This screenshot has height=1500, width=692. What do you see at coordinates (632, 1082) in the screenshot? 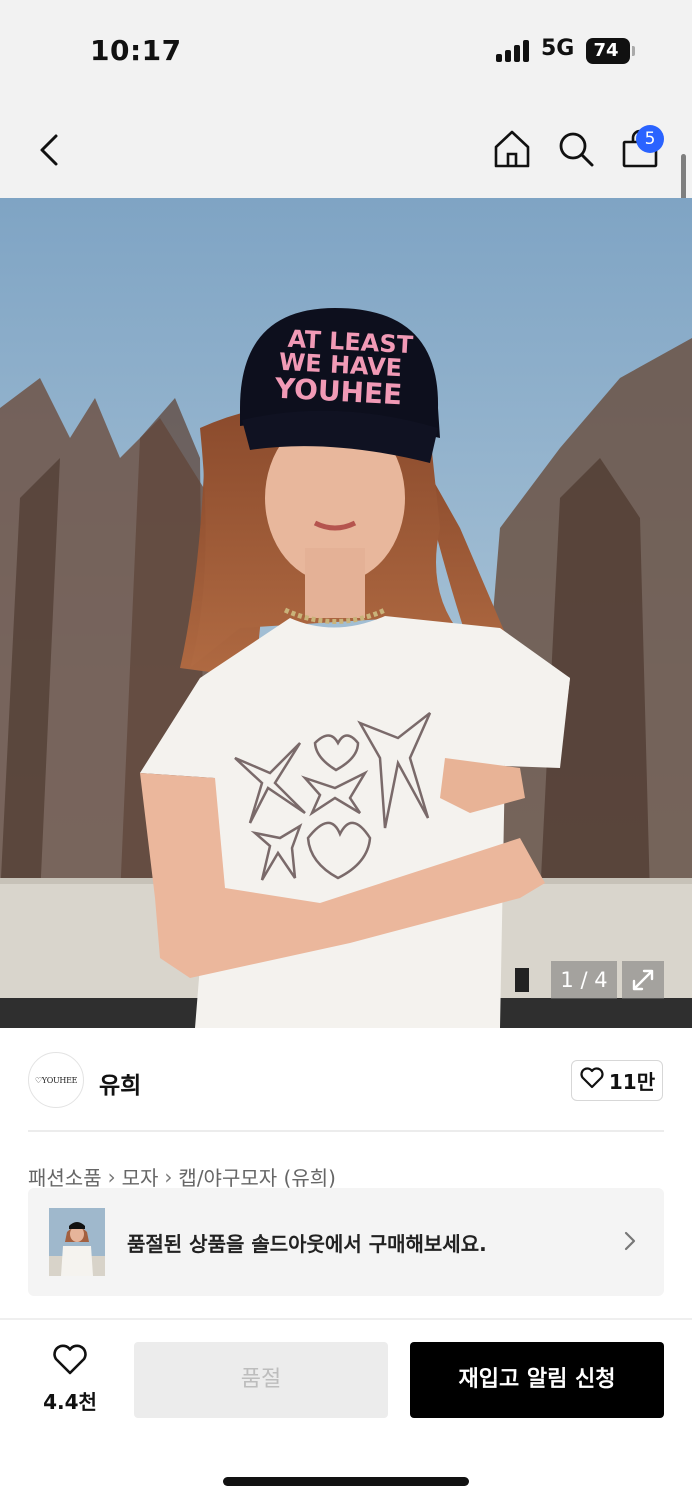
I see `brand-like-count: 11만` at bounding box center [632, 1082].